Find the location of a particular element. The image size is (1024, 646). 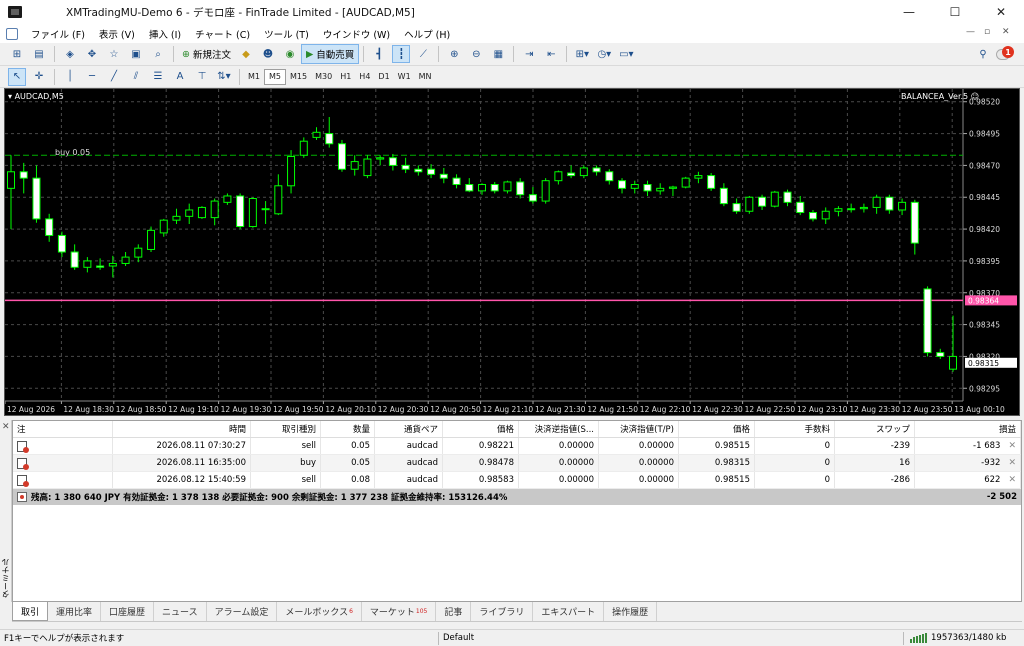

terminal-icon: ▣ is located at coordinates (136, 54).